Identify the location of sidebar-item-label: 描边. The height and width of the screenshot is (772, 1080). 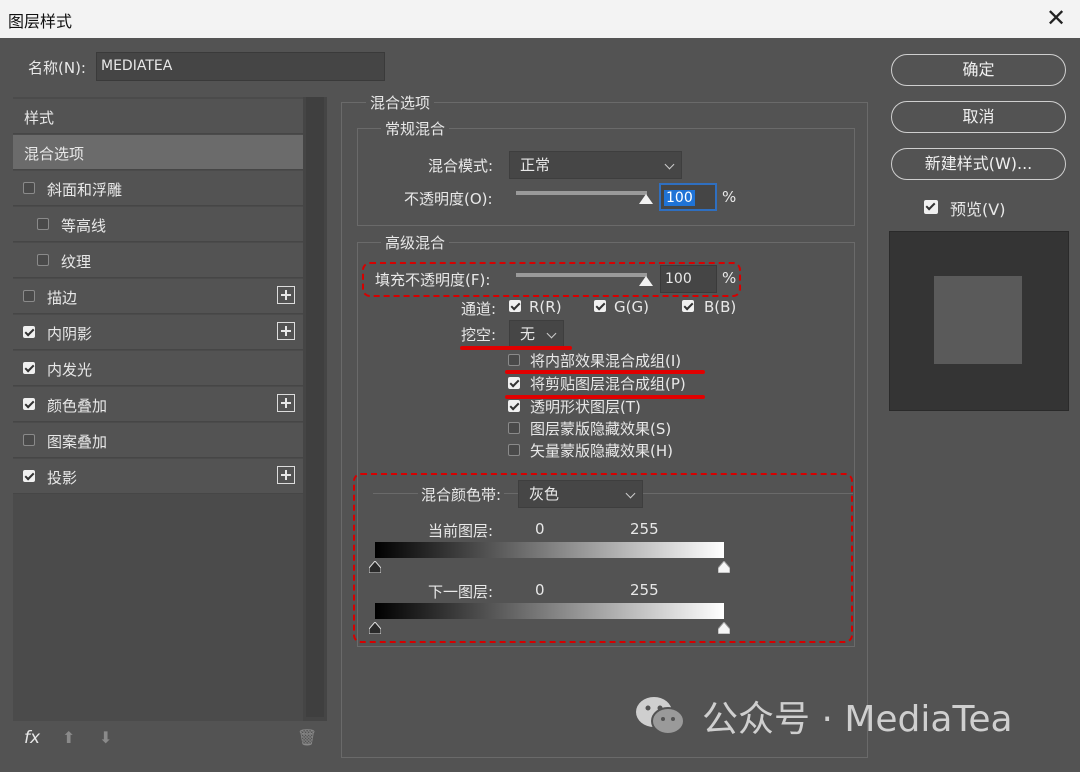
(62, 298).